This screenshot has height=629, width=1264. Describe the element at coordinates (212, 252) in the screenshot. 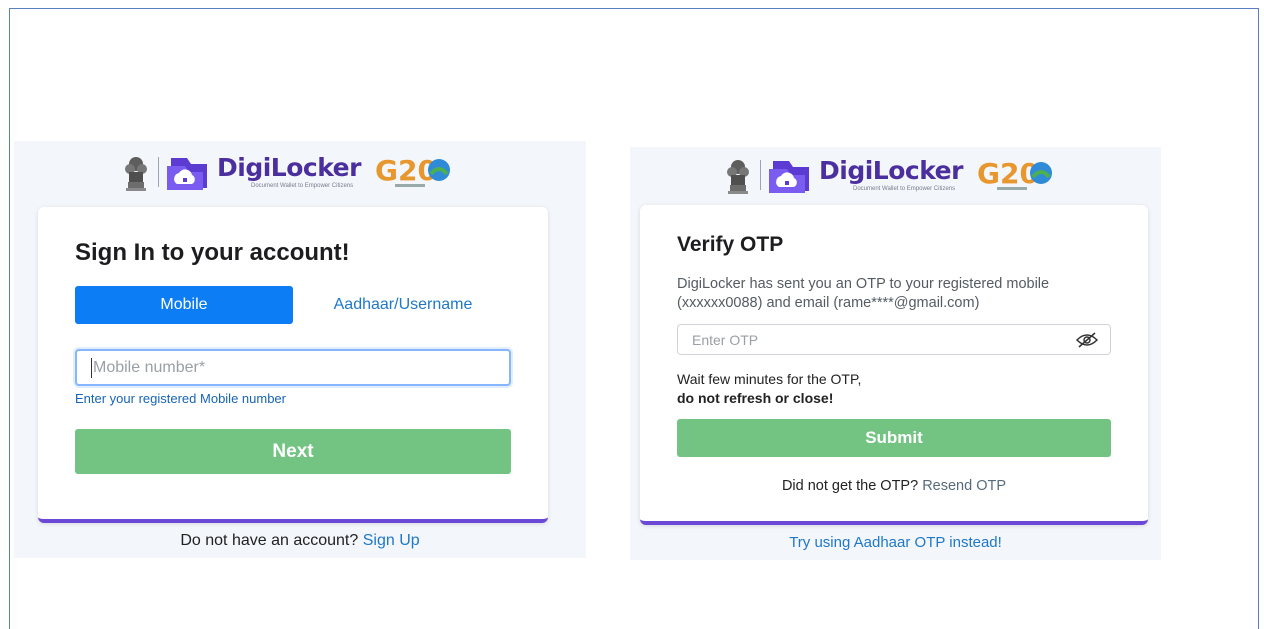

I see `page-title: Sign In to your account!` at that location.